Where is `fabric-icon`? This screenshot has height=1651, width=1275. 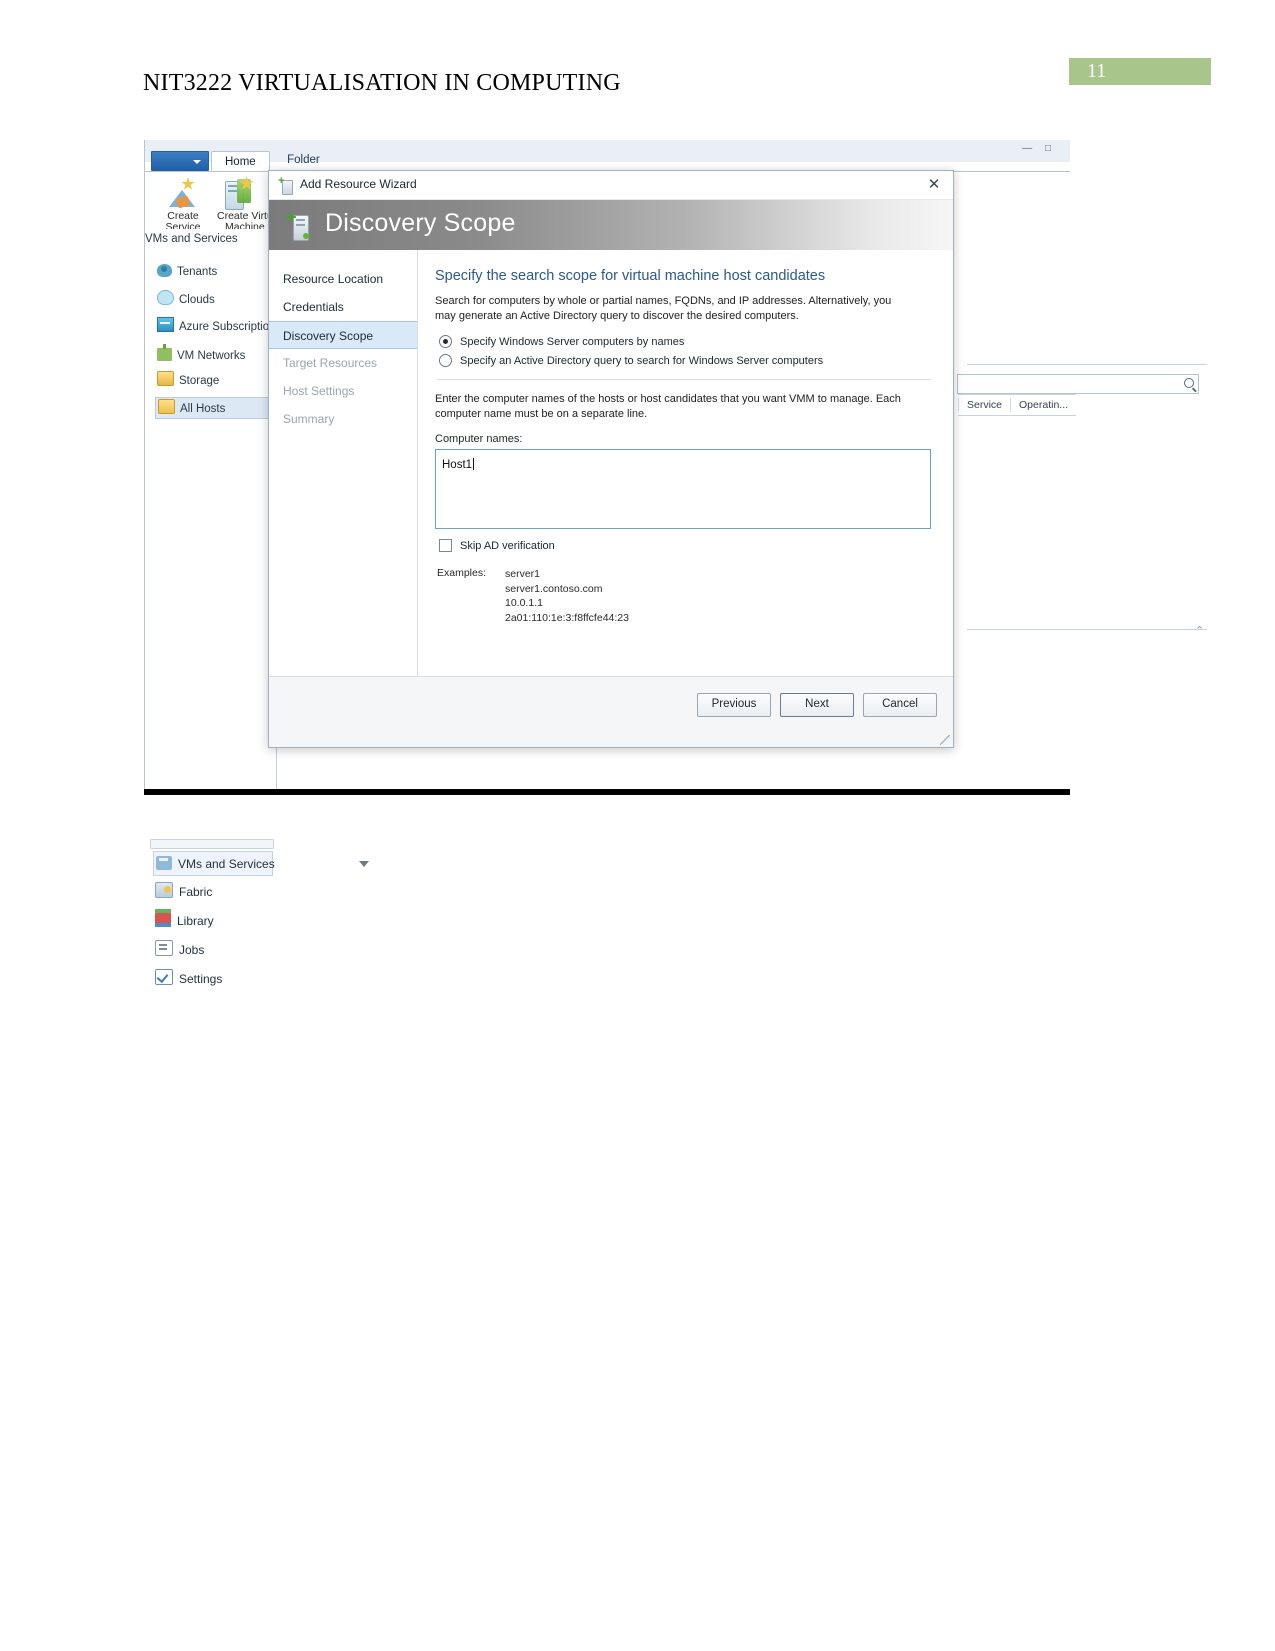 fabric-icon is located at coordinates (164, 890).